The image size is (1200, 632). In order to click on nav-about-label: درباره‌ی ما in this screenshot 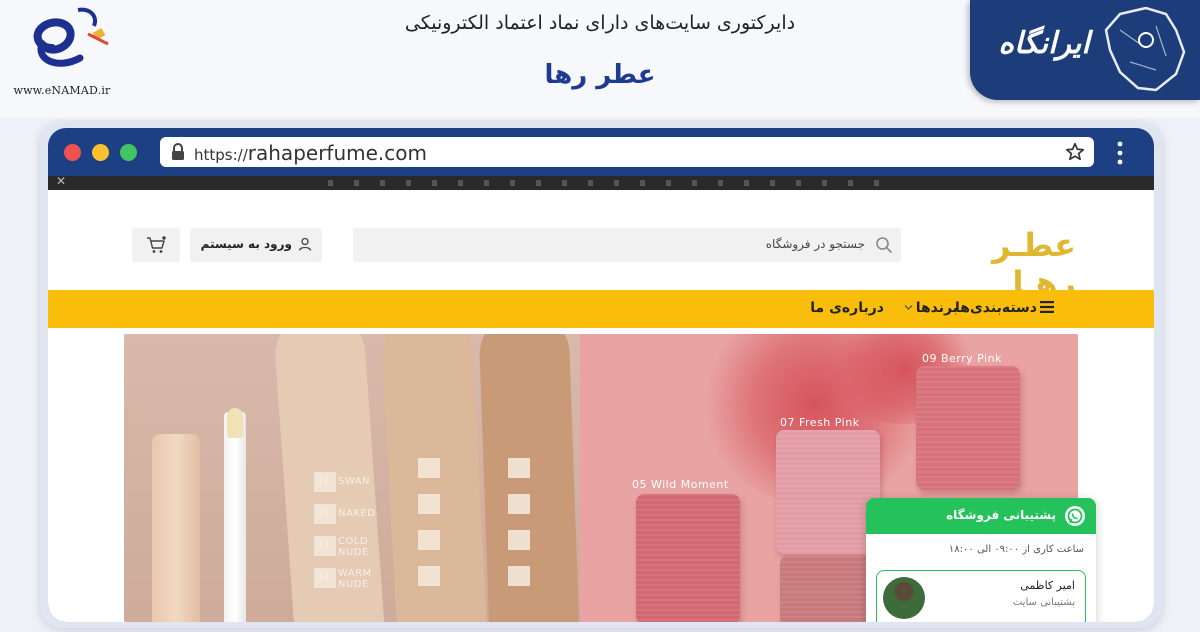, I will do `click(847, 308)`.